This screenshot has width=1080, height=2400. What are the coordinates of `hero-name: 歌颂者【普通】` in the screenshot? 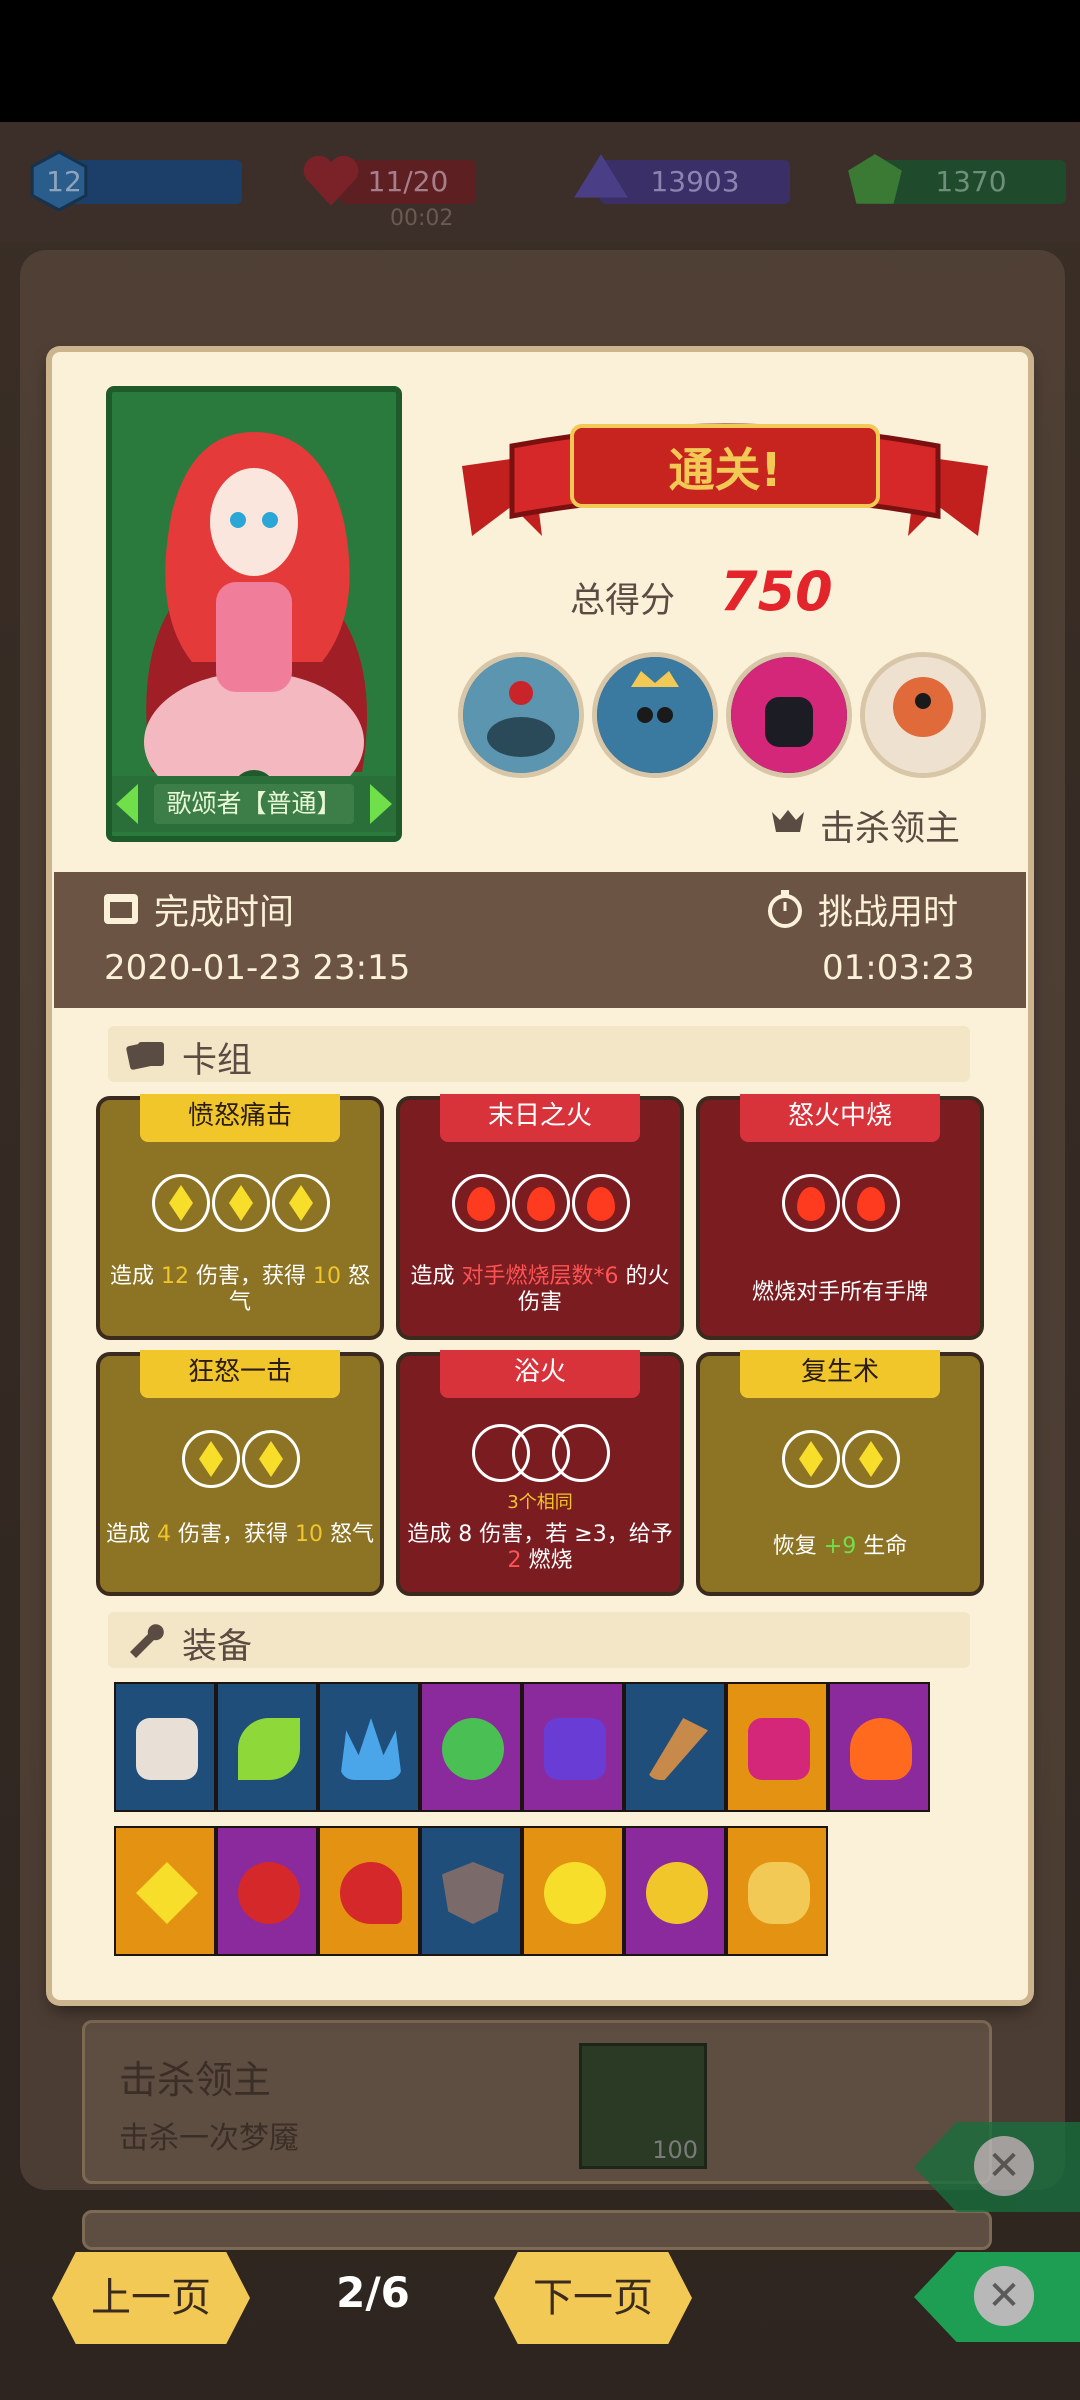 It's located at (254, 804).